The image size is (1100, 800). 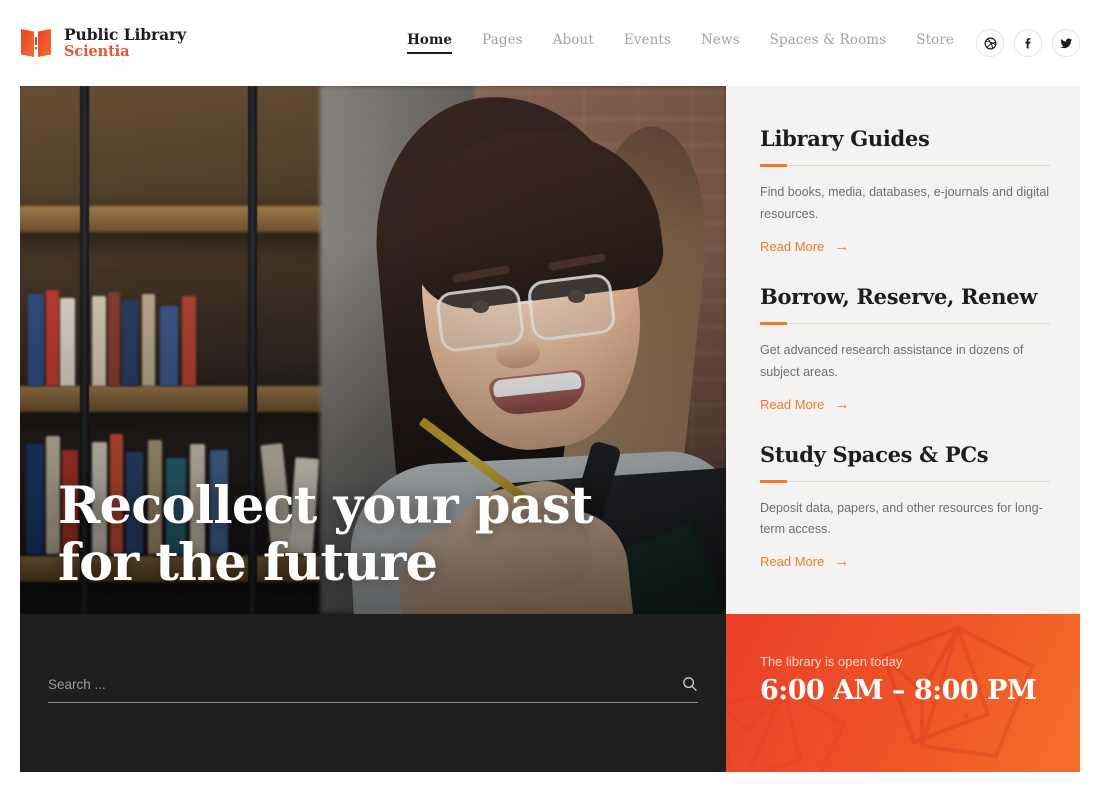 What do you see at coordinates (502, 43) in the screenshot?
I see `nav-item-pages: Pages` at bounding box center [502, 43].